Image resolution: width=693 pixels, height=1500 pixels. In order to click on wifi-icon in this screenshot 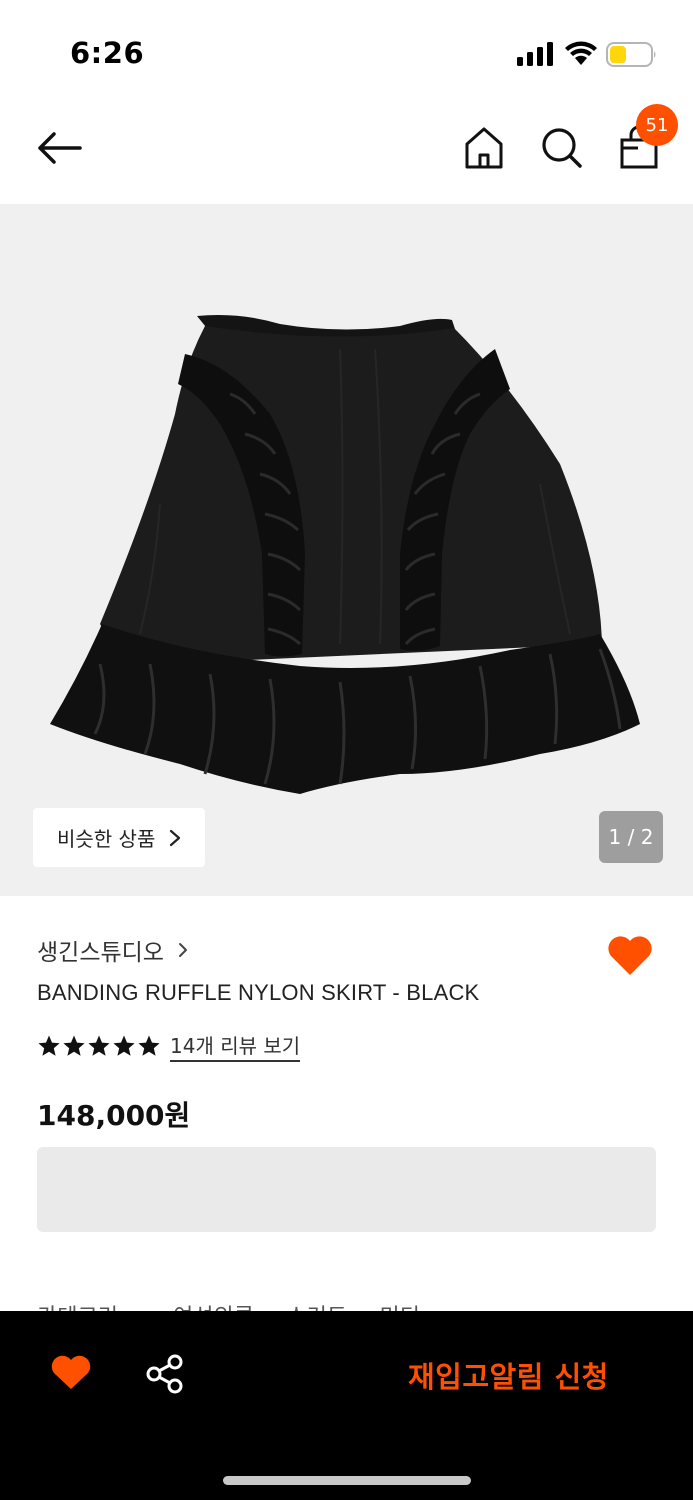, I will do `click(581, 53)`.